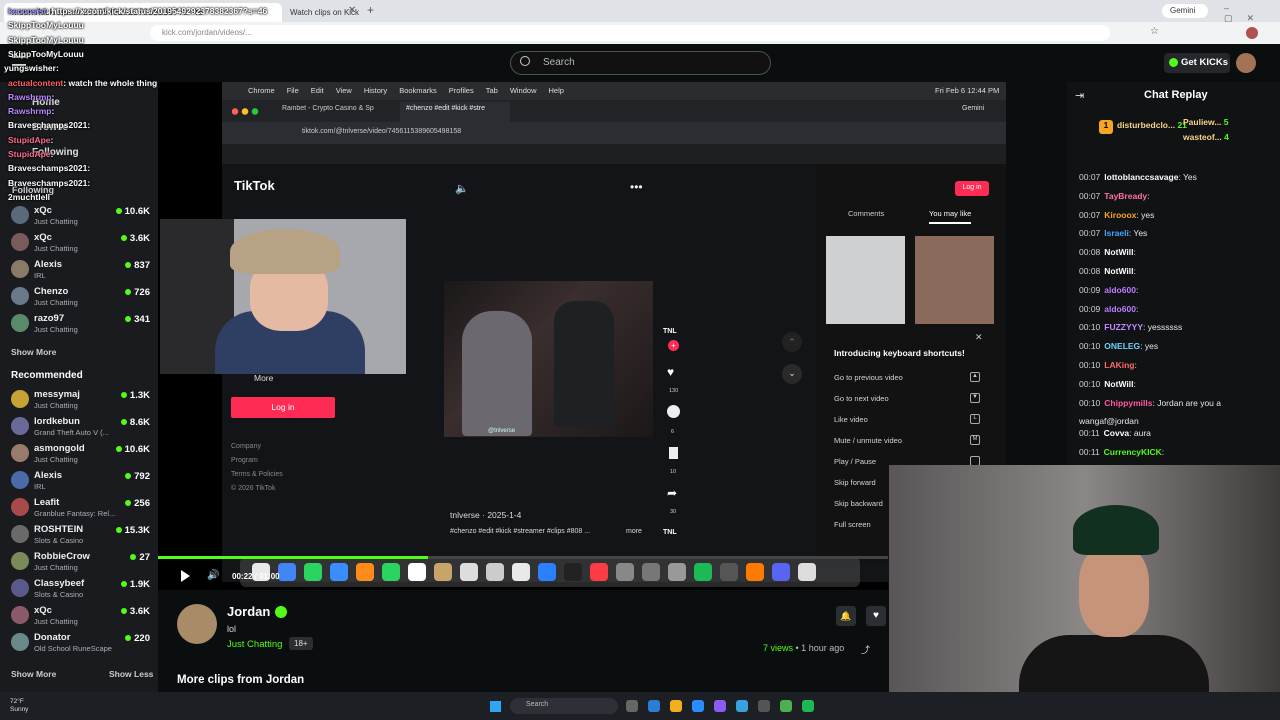 The width and height of the screenshot is (1280, 720). I want to click on footer-link: © 2026 TikTok, so click(257, 489).